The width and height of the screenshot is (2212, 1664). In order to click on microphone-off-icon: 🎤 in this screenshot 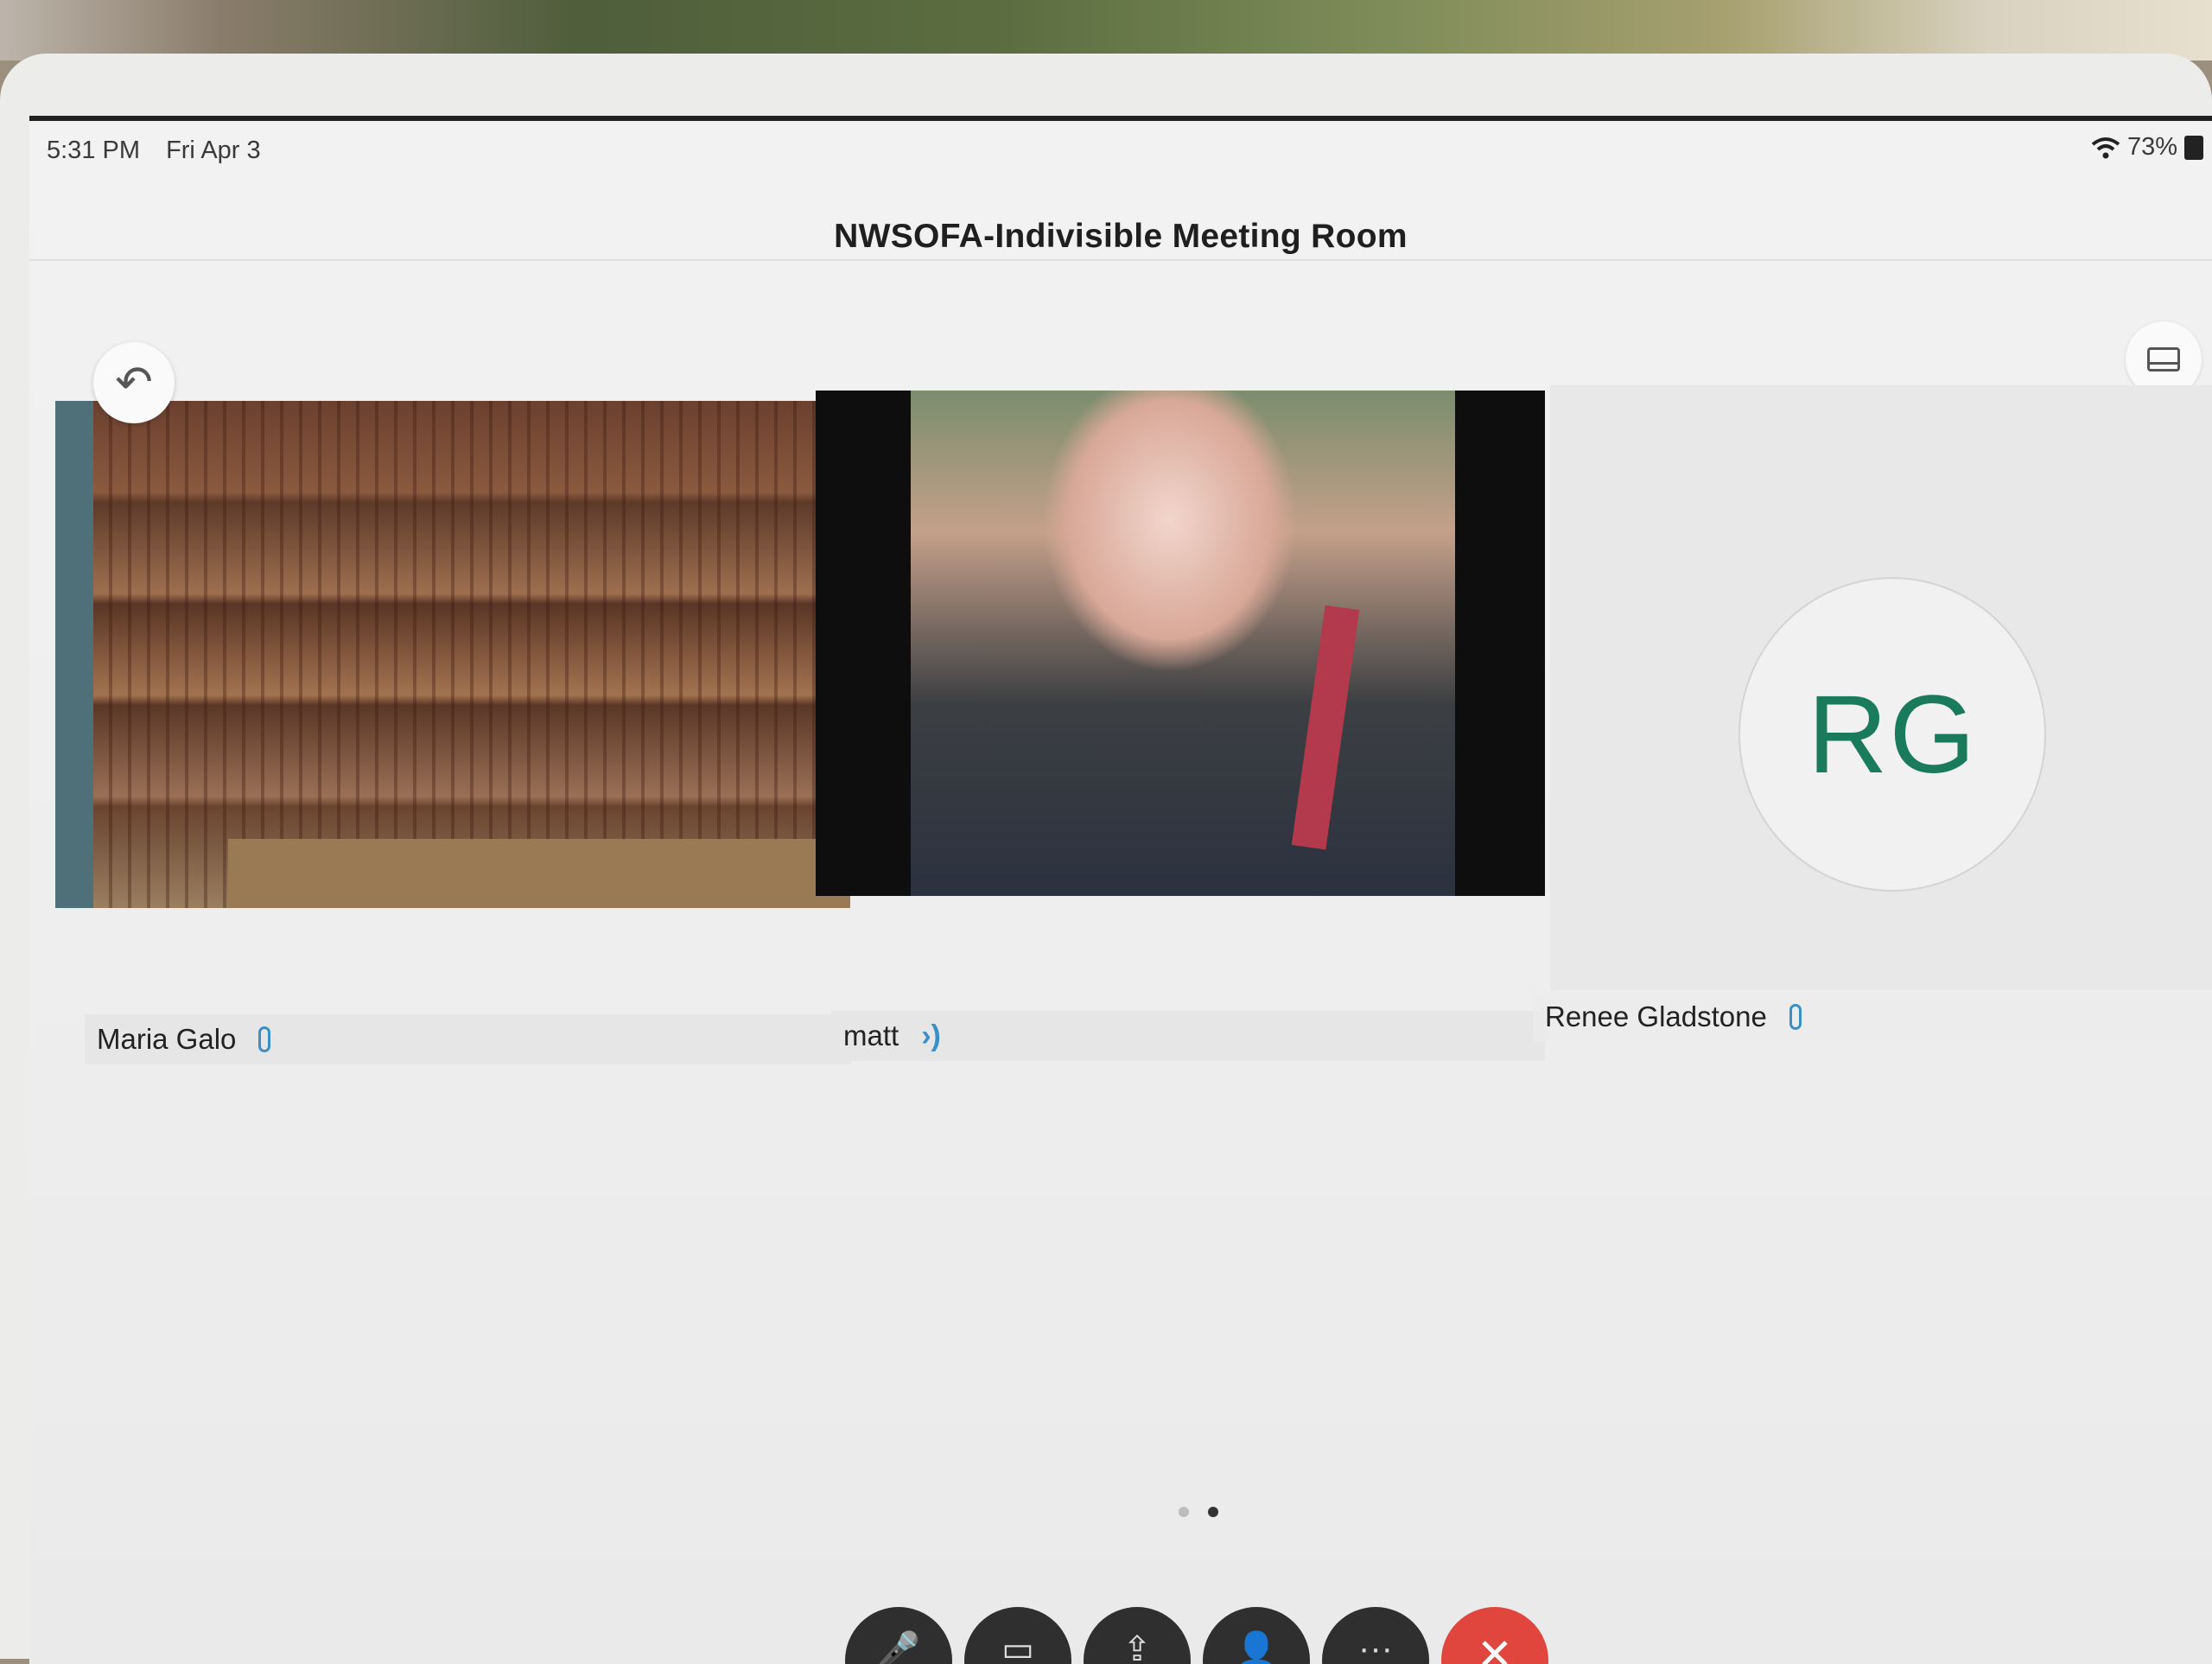, I will do `click(898, 1647)`.